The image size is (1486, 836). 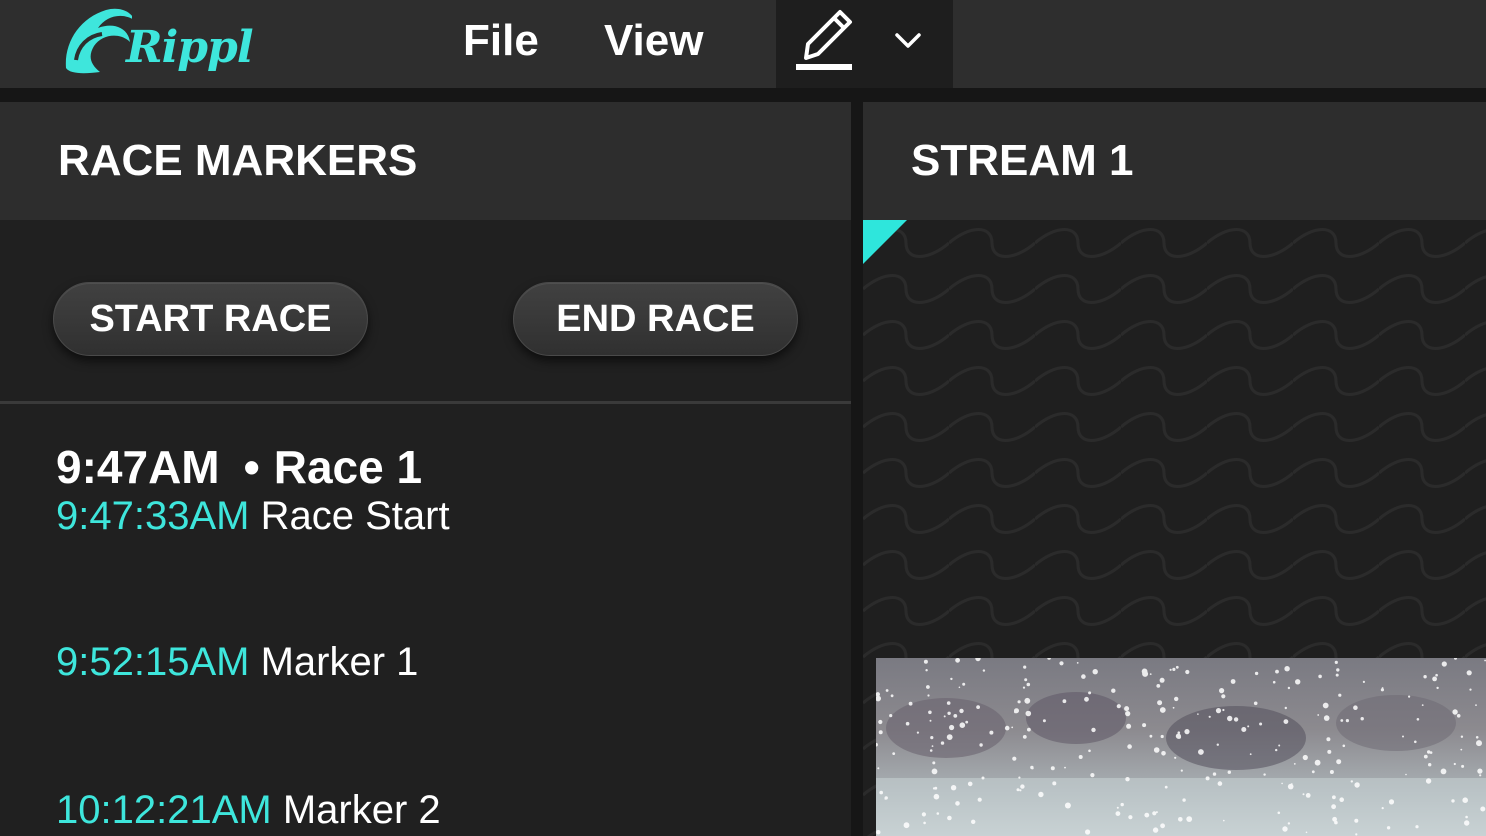 What do you see at coordinates (239, 467) in the screenshot?
I see `race-heading: 9:47AM • Race 1` at bounding box center [239, 467].